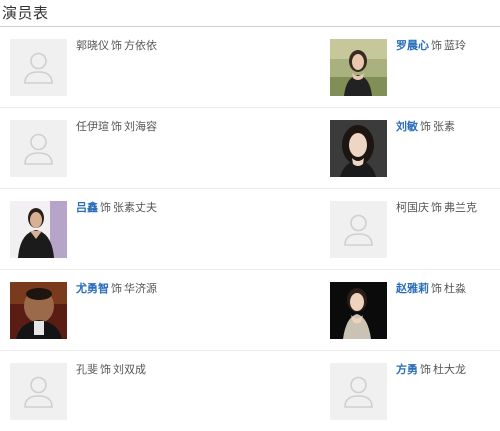  I want to click on role-name: 蓝玲, so click(455, 45).